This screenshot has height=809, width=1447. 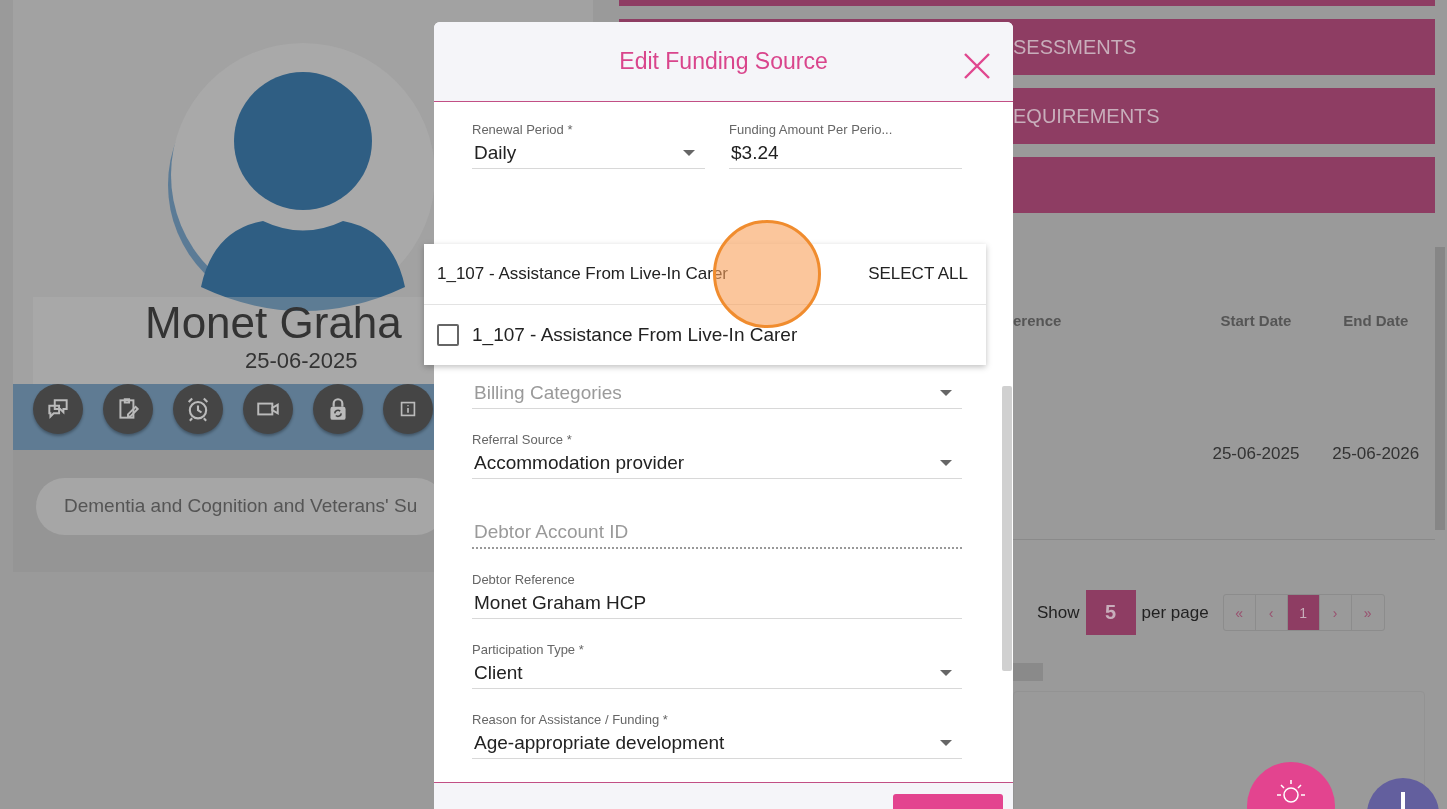 I want to click on close-button, so click(x=977, y=66).